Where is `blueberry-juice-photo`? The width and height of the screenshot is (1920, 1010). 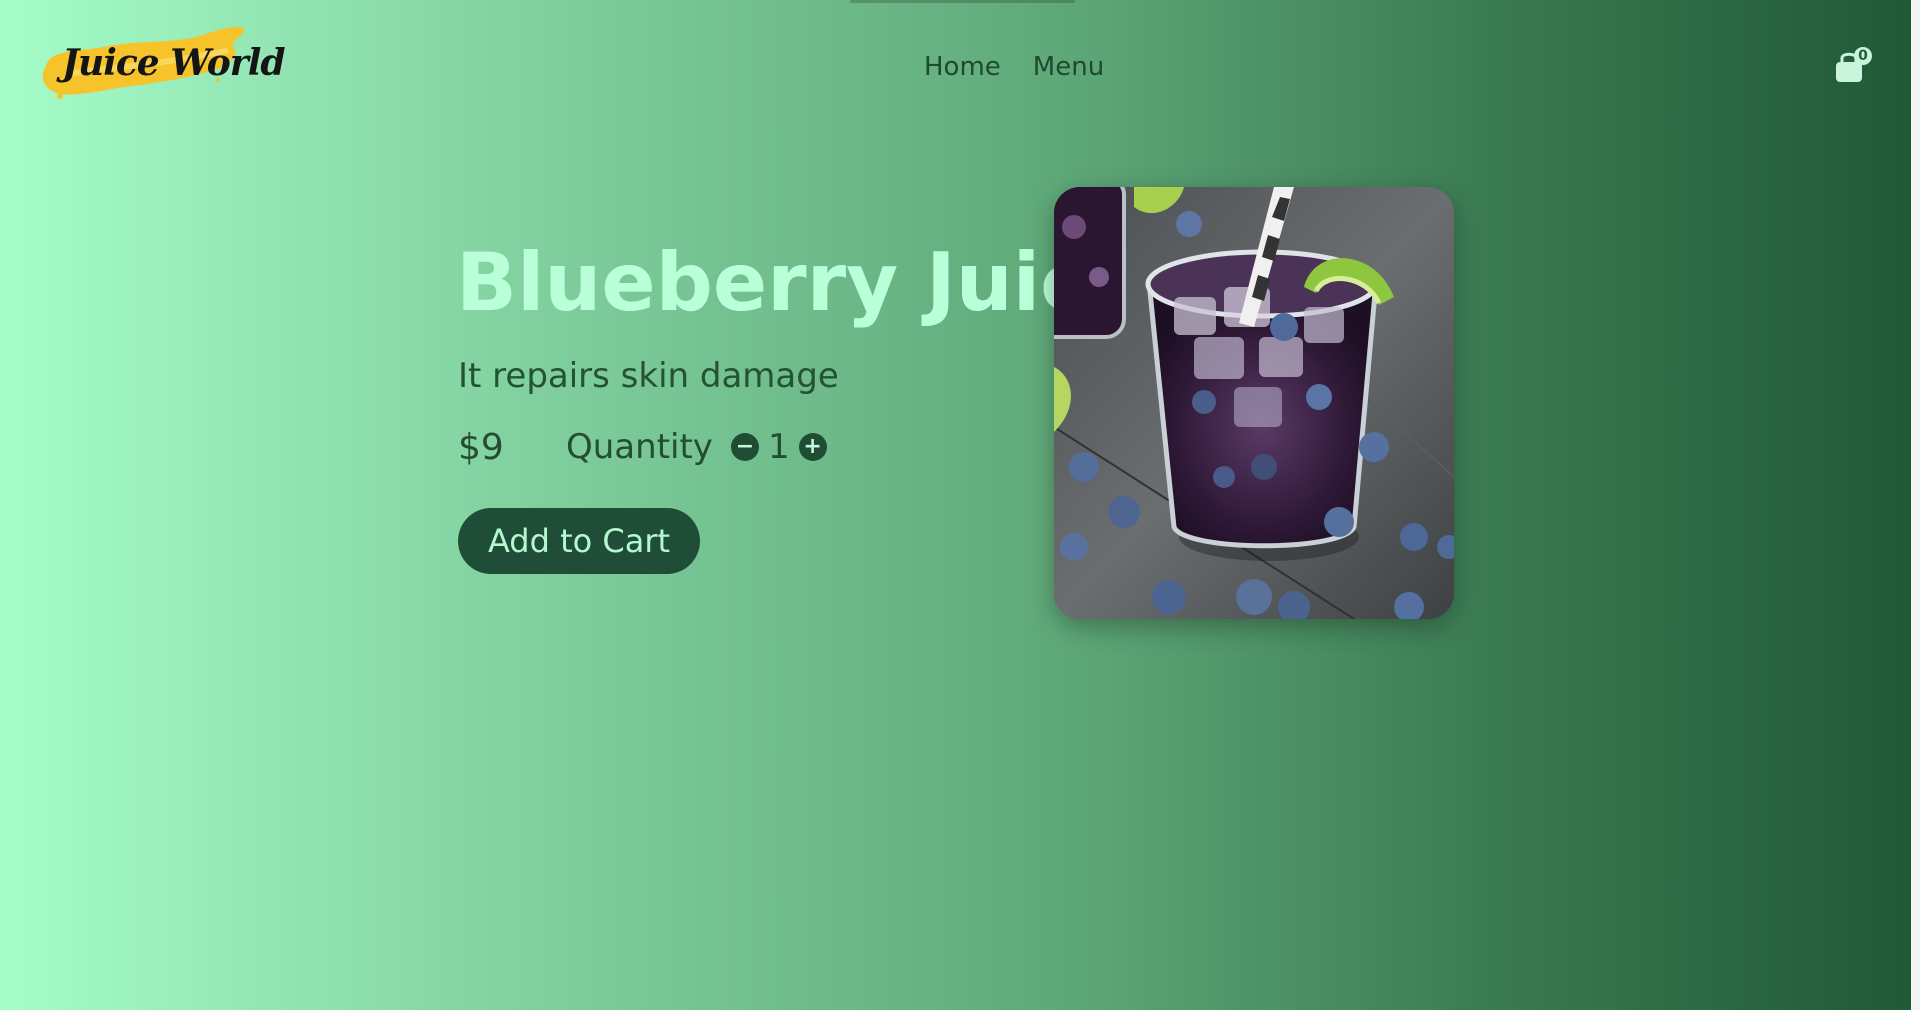
blueberry-juice-photo is located at coordinates (1254, 403).